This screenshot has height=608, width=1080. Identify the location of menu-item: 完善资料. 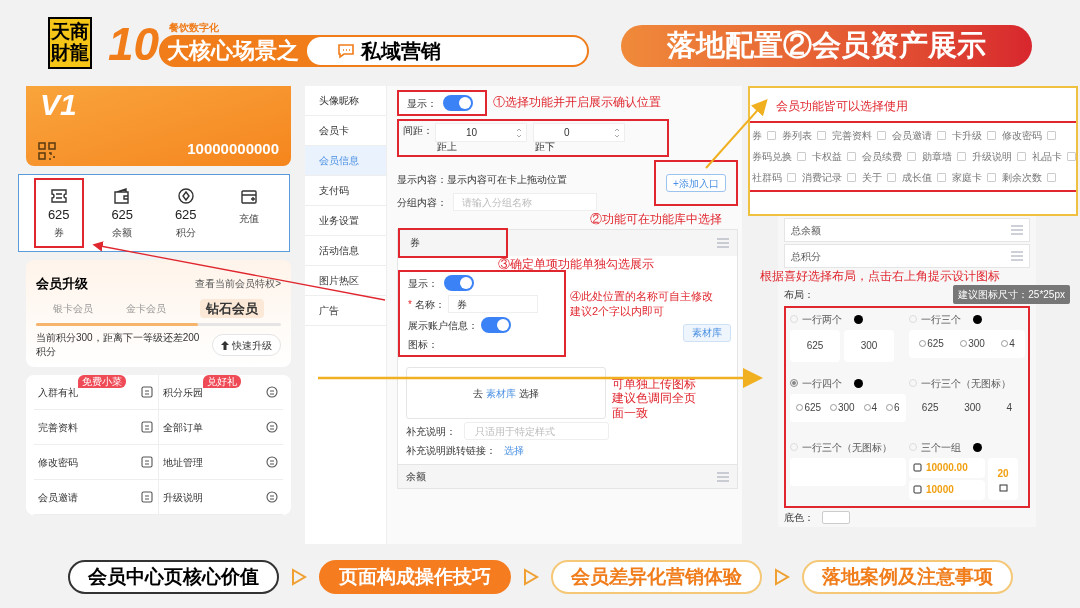
(96, 427).